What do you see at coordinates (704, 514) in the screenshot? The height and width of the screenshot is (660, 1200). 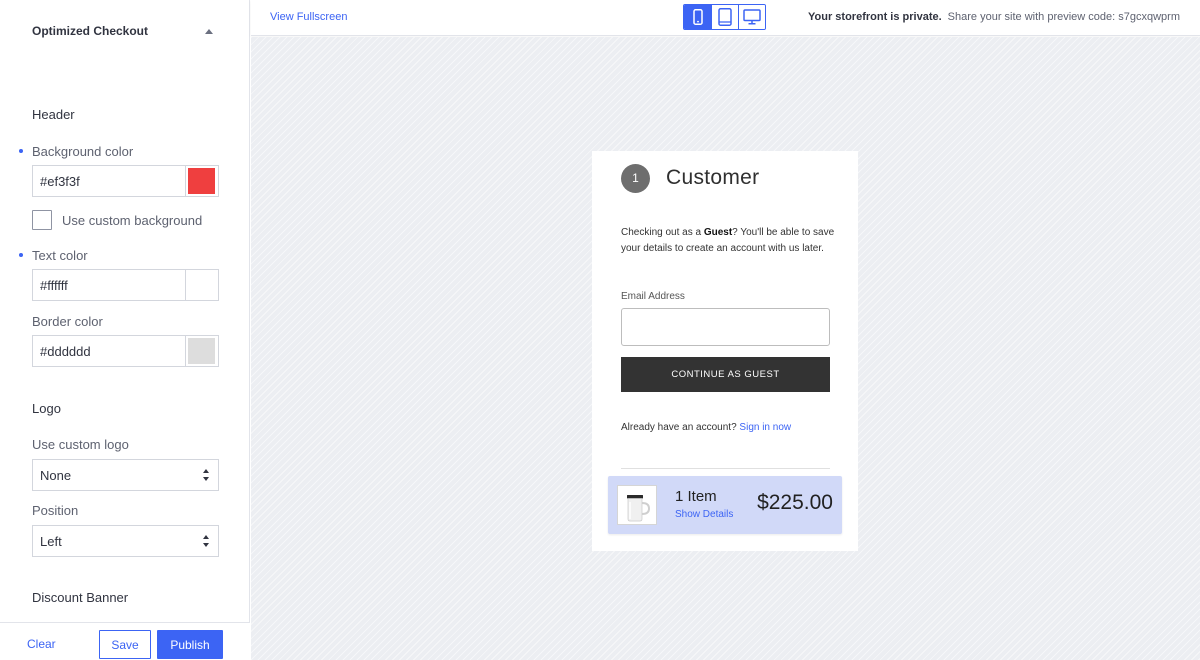 I see `show-details-link: Show Details` at bounding box center [704, 514].